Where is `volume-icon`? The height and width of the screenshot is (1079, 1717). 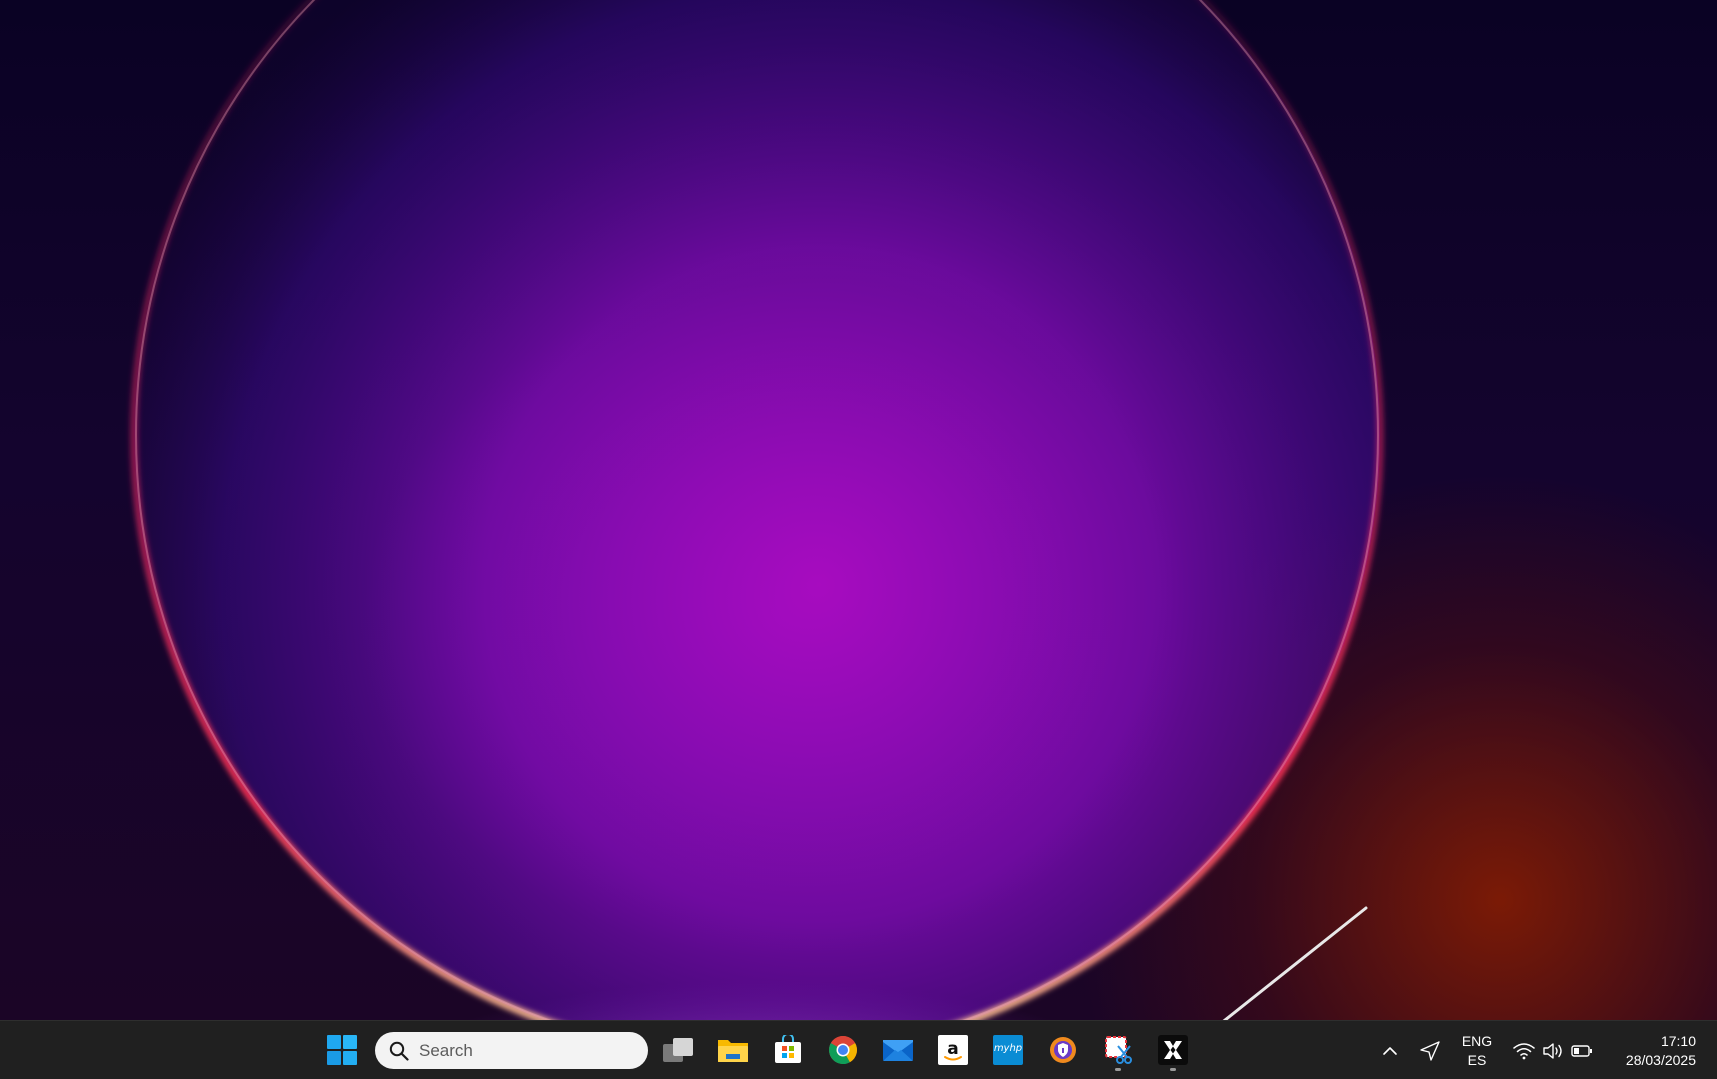
volume-icon is located at coordinates (1553, 1051).